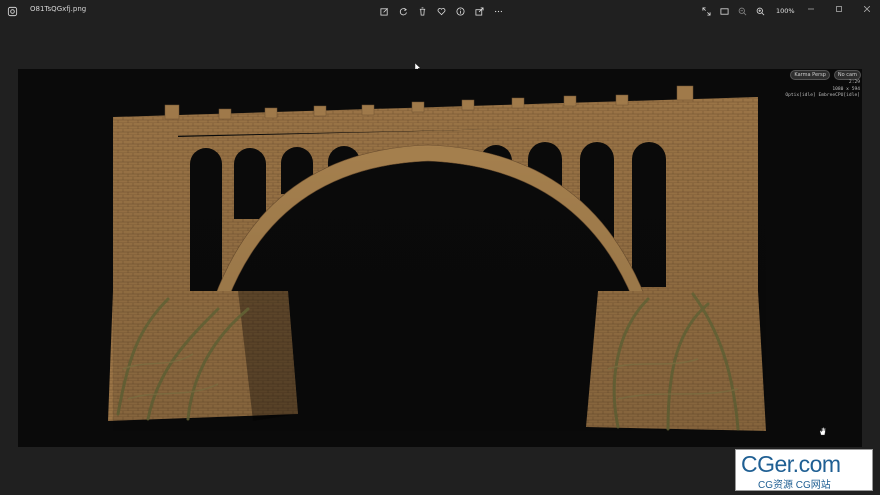 The image size is (880, 495). Describe the element at coordinates (794, 485) in the screenshot. I see `watermark-subtitle: CG资源 CG网站` at that location.